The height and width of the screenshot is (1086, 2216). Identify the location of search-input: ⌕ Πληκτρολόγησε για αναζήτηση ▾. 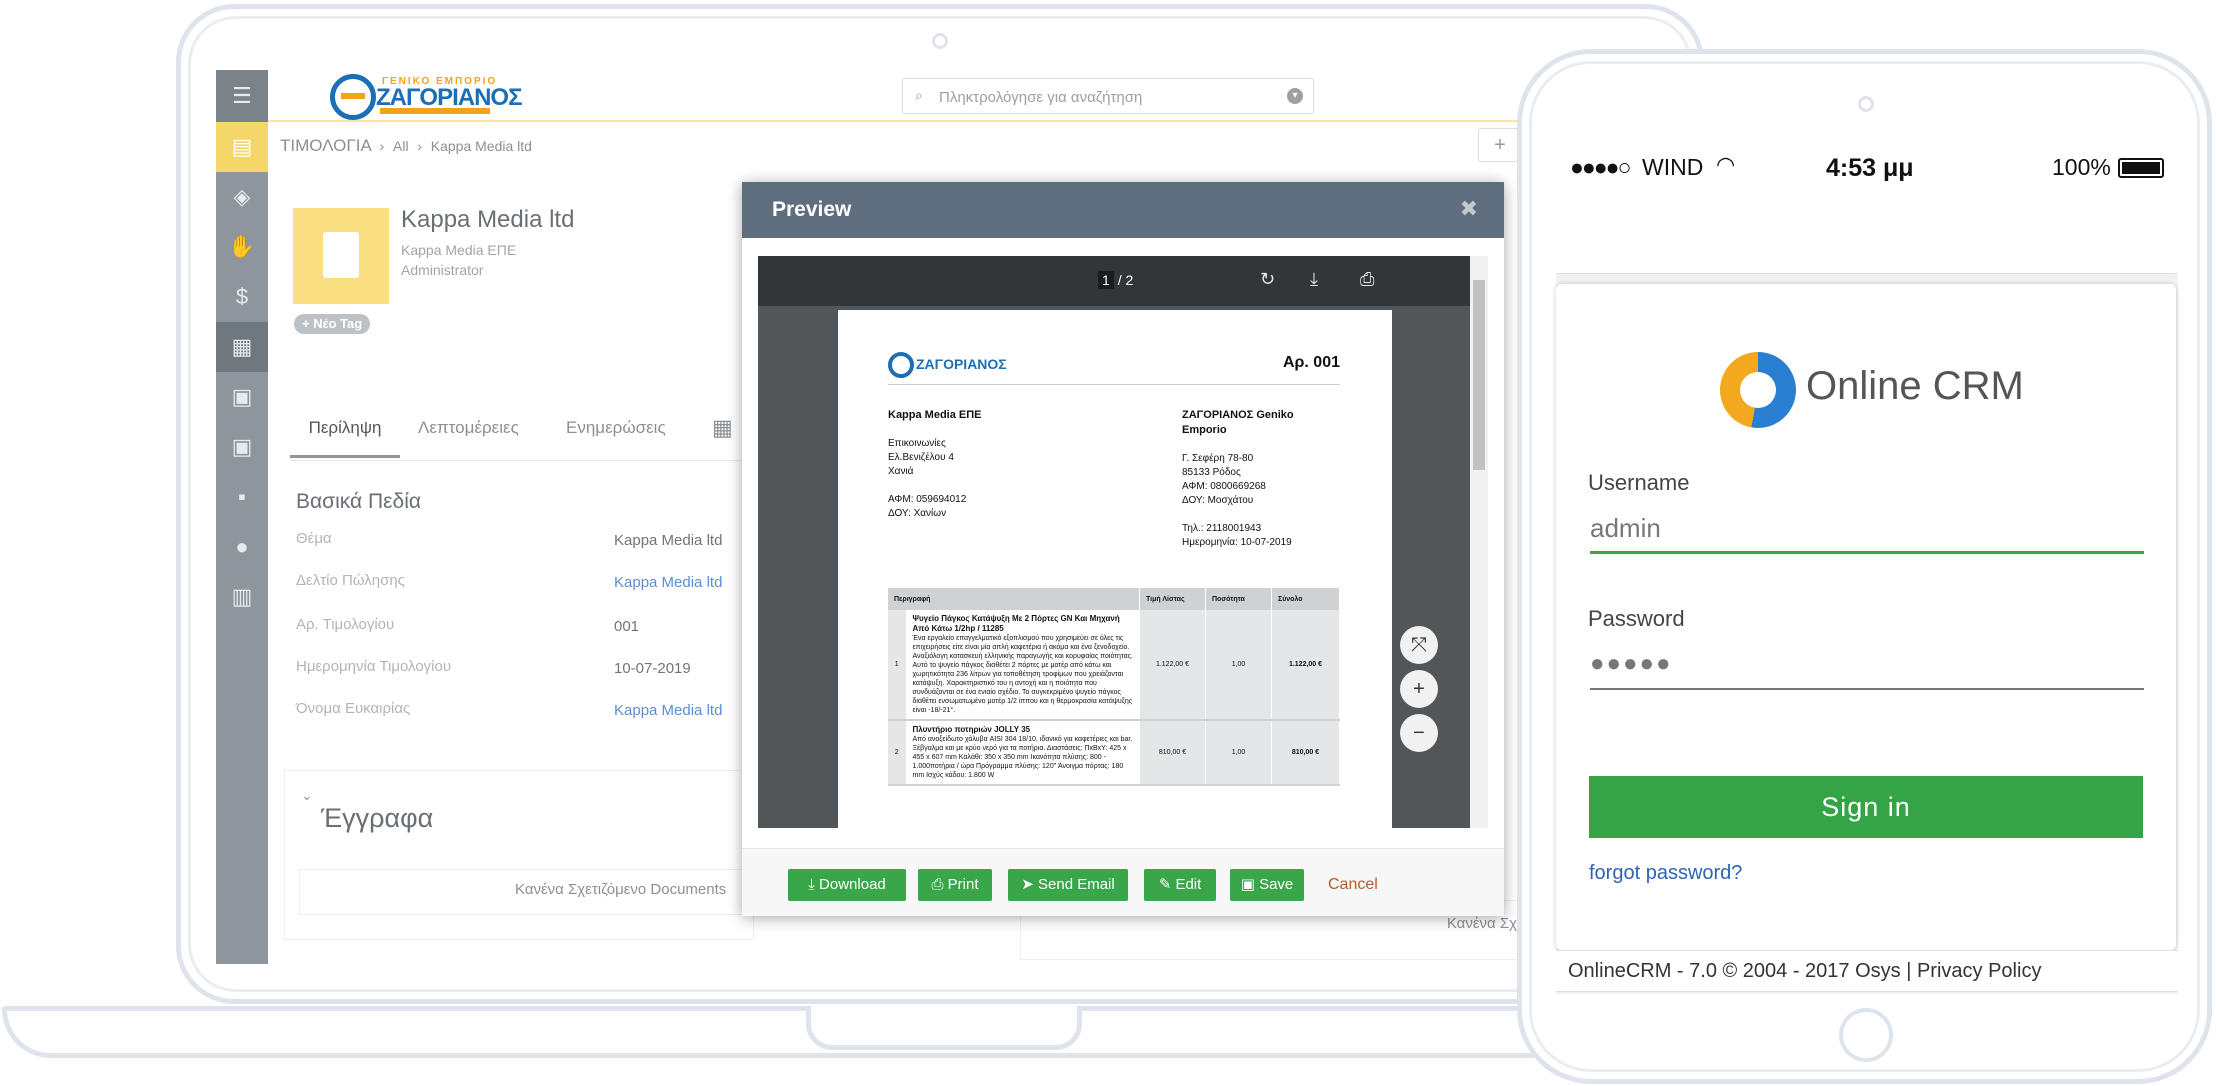
(1108, 96).